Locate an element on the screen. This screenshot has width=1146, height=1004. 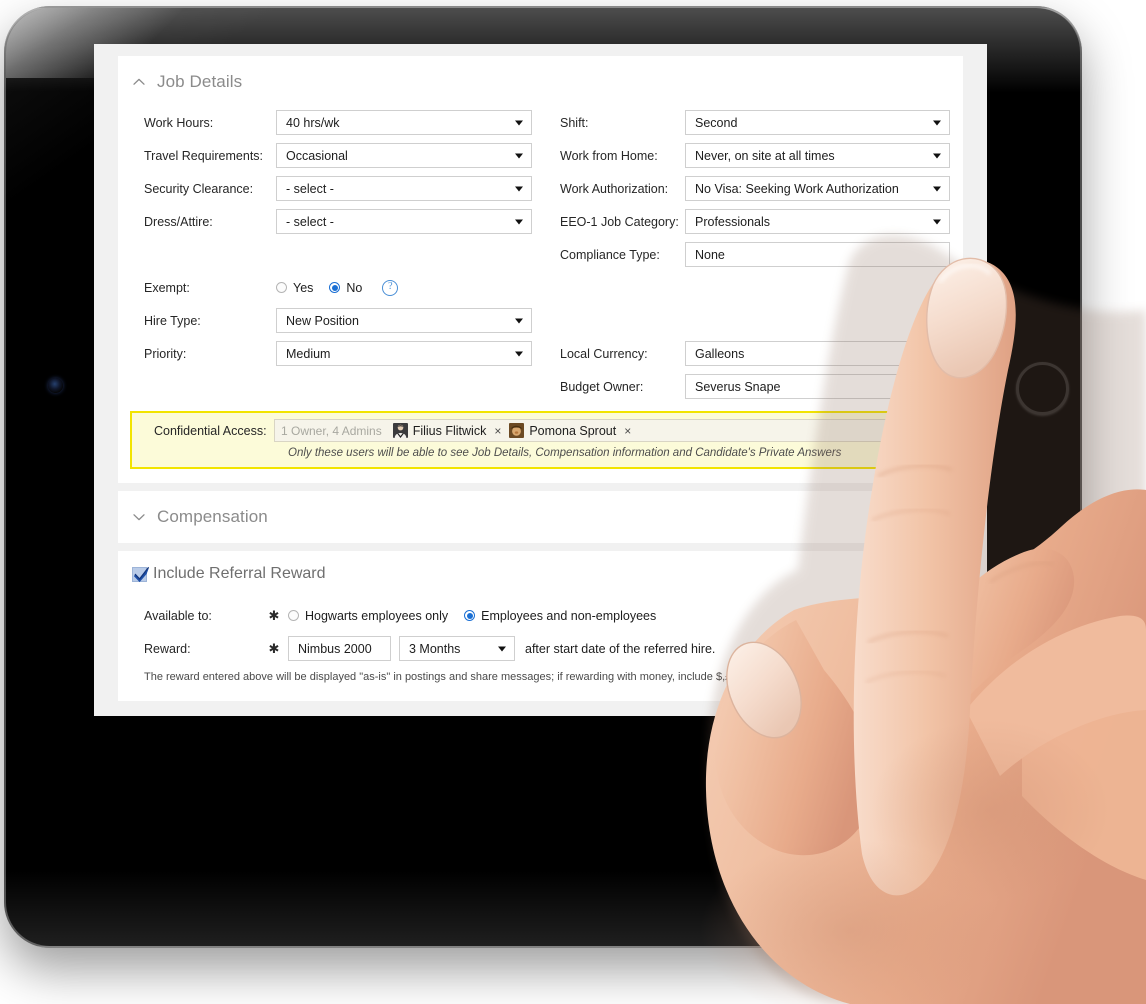
field-row-exempt: Exempt: Yes No ? is located at coordinates (335, 287).